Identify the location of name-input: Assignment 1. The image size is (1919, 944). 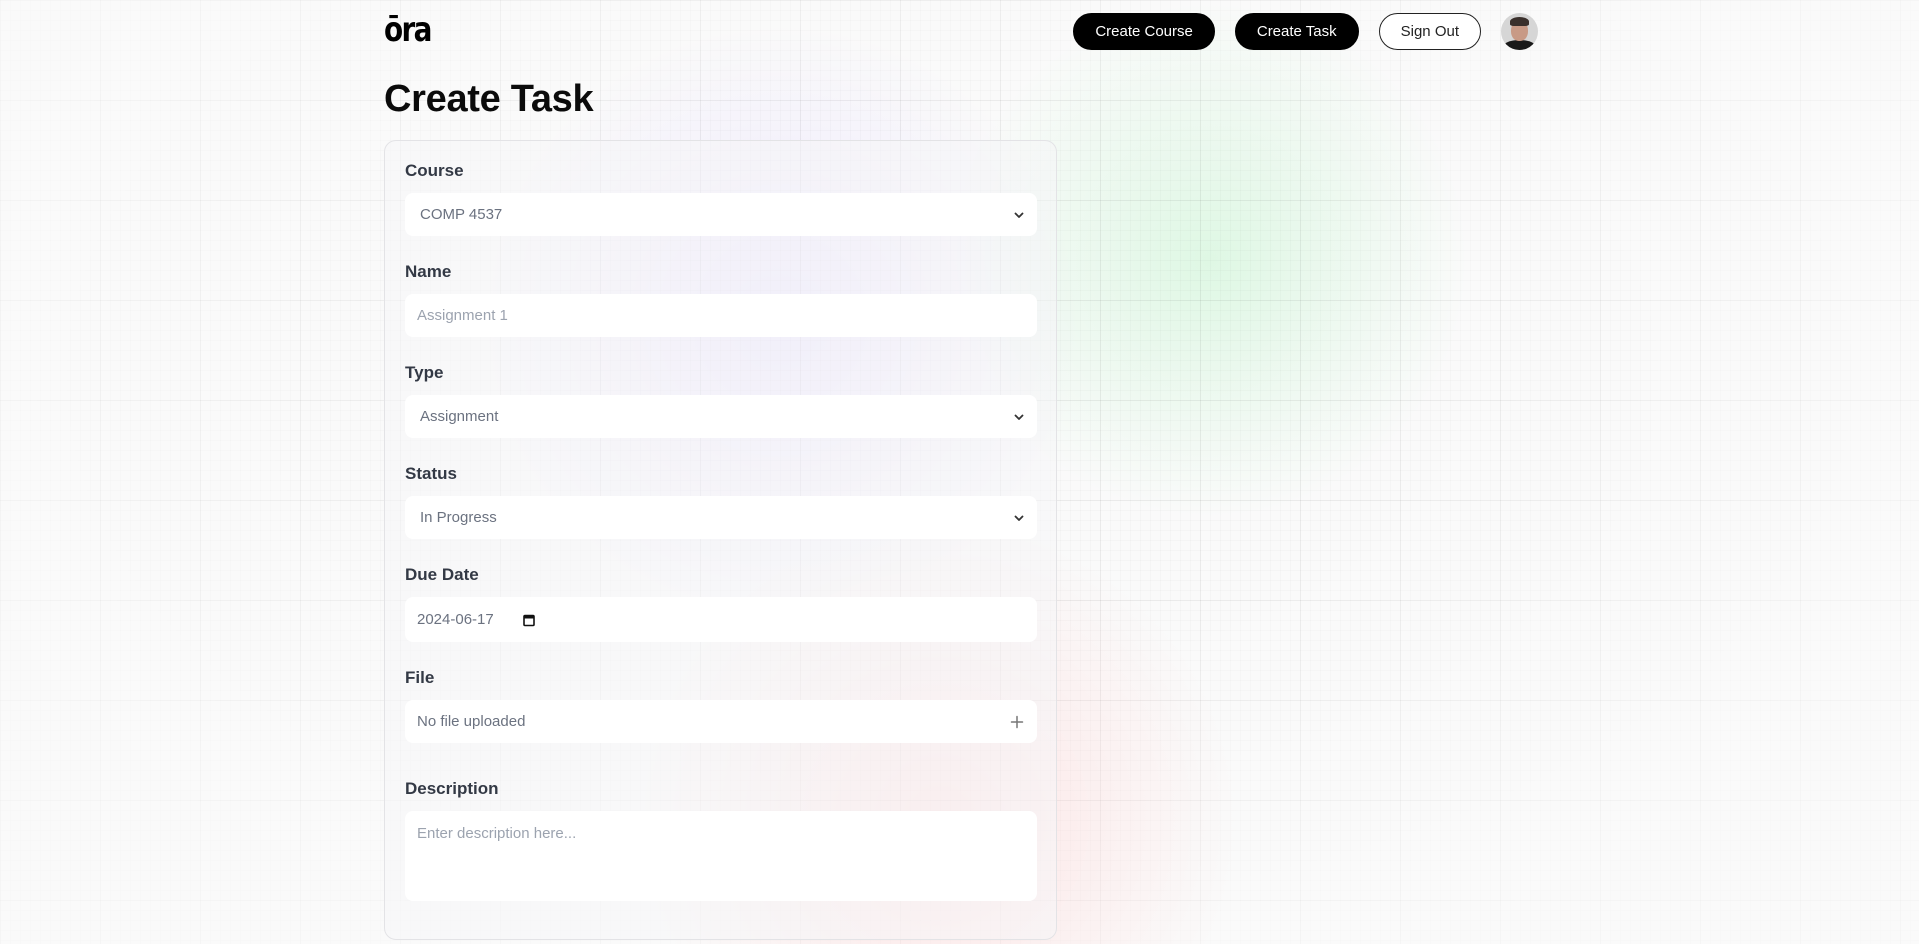
(721, 315).